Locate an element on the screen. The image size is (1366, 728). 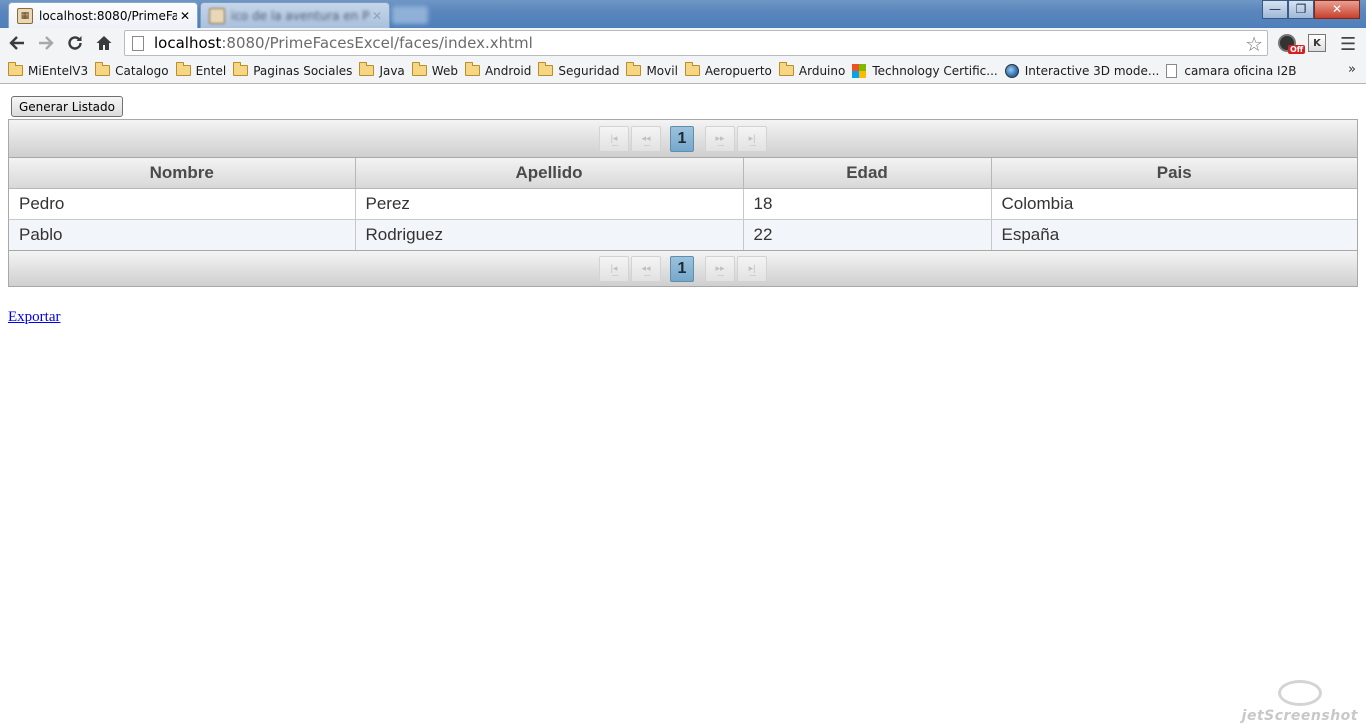
new-tab-button is located at coordinates (410, 15).